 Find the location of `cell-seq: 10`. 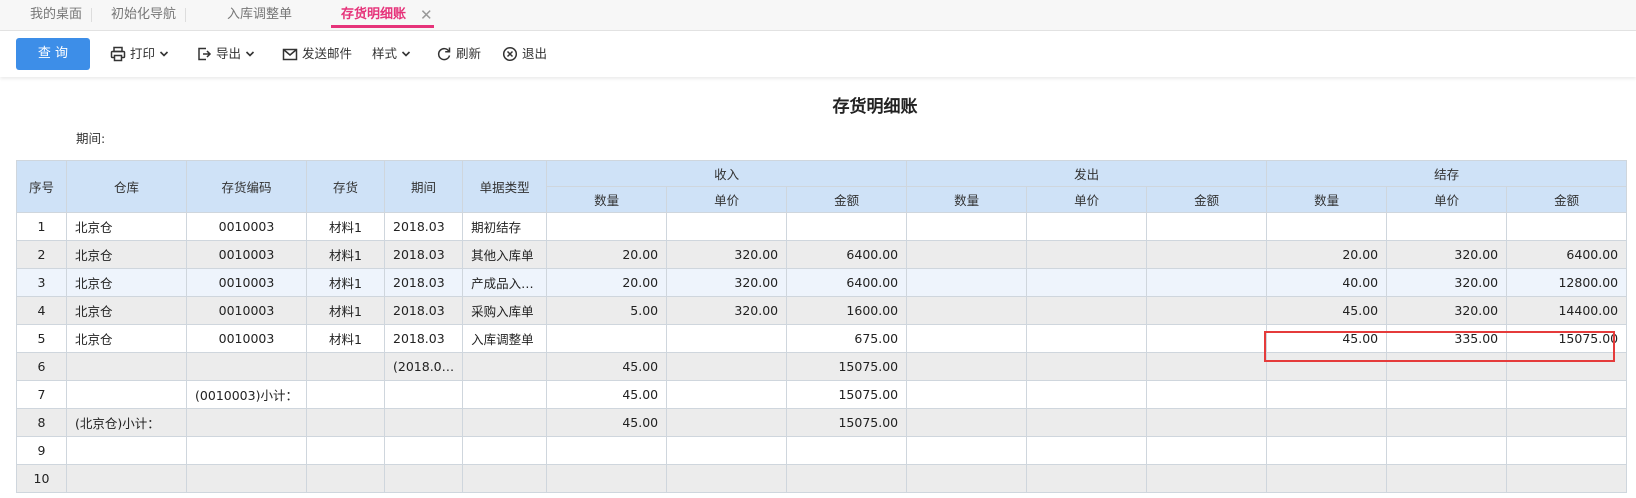

cell-seq: 10 is located at coordinates (41, 478).